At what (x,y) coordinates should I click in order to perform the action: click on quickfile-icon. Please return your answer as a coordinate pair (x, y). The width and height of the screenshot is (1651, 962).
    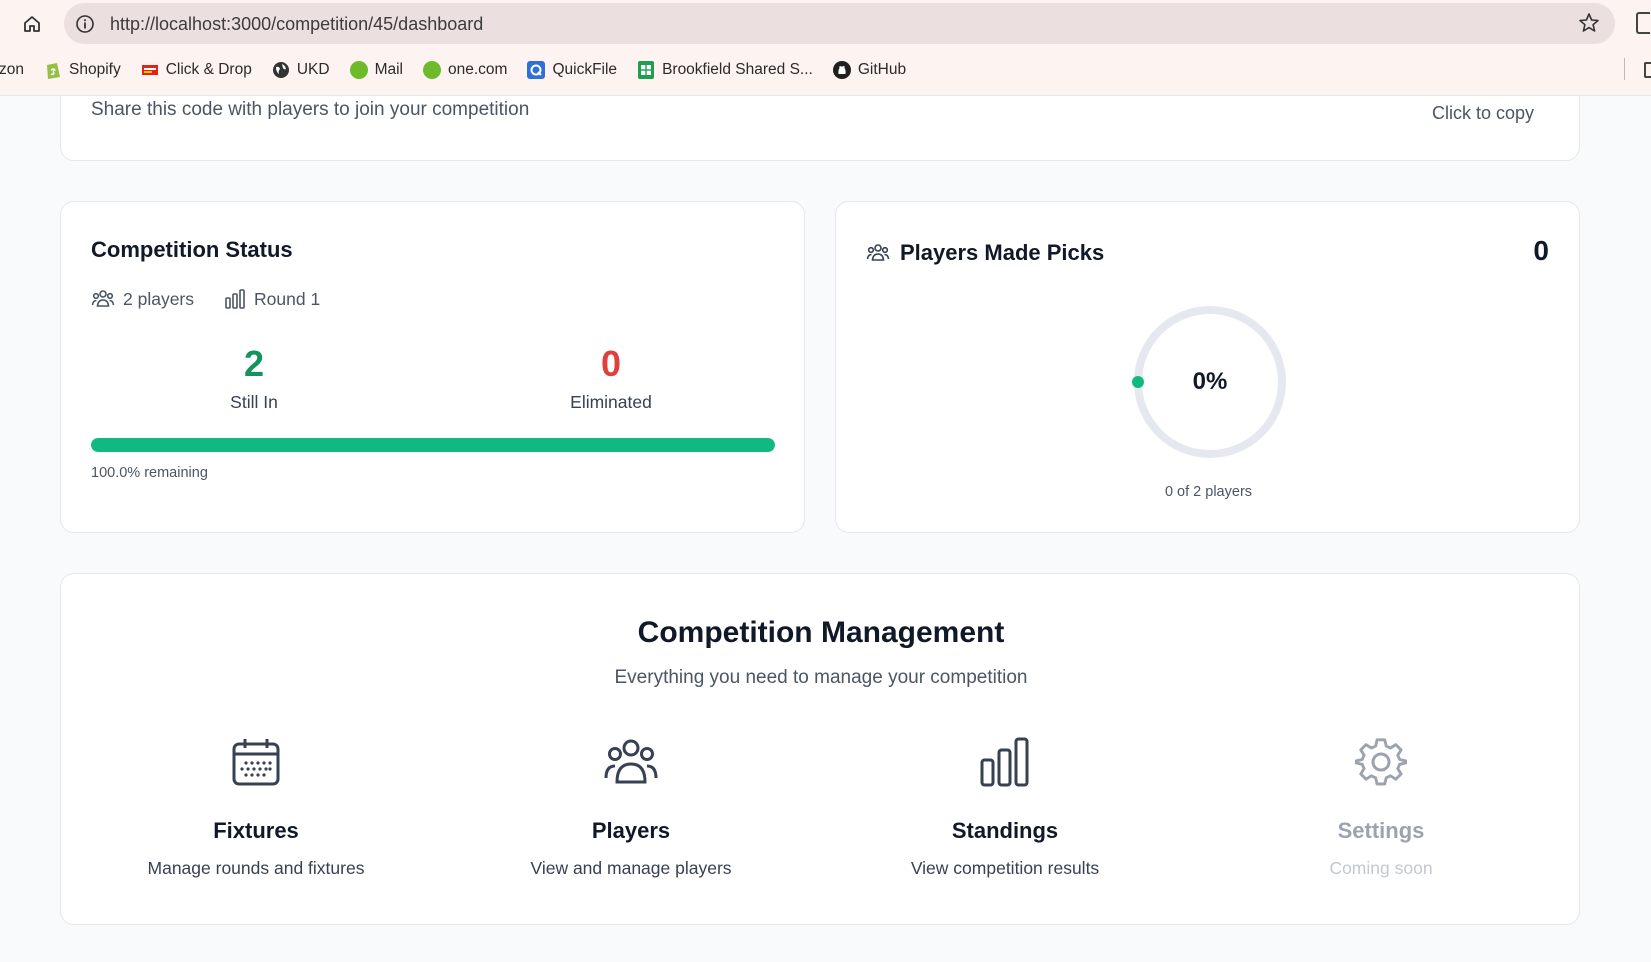
    Looking at the image, I should click on (536, 70).